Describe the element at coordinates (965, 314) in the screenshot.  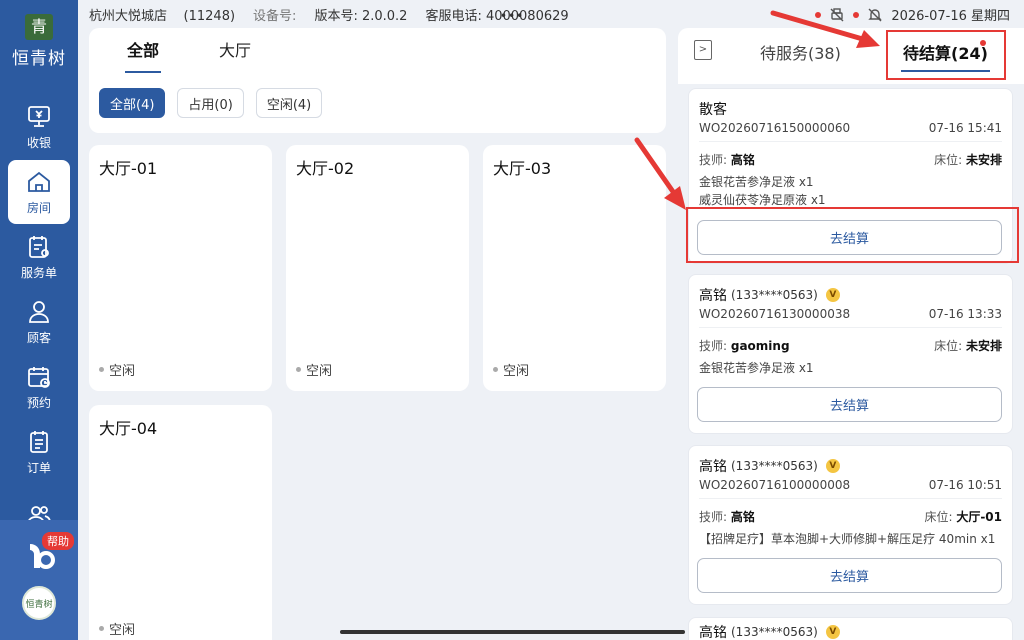
I see `order-time: 07-16 13:33` at that location.